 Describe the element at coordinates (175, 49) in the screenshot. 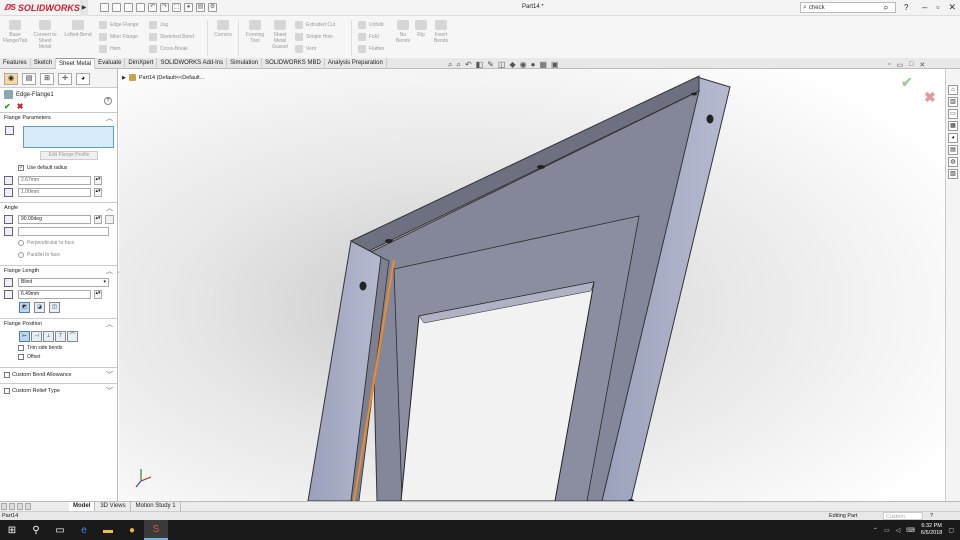

I see `cross-break-button: Cross-Break` at that location.